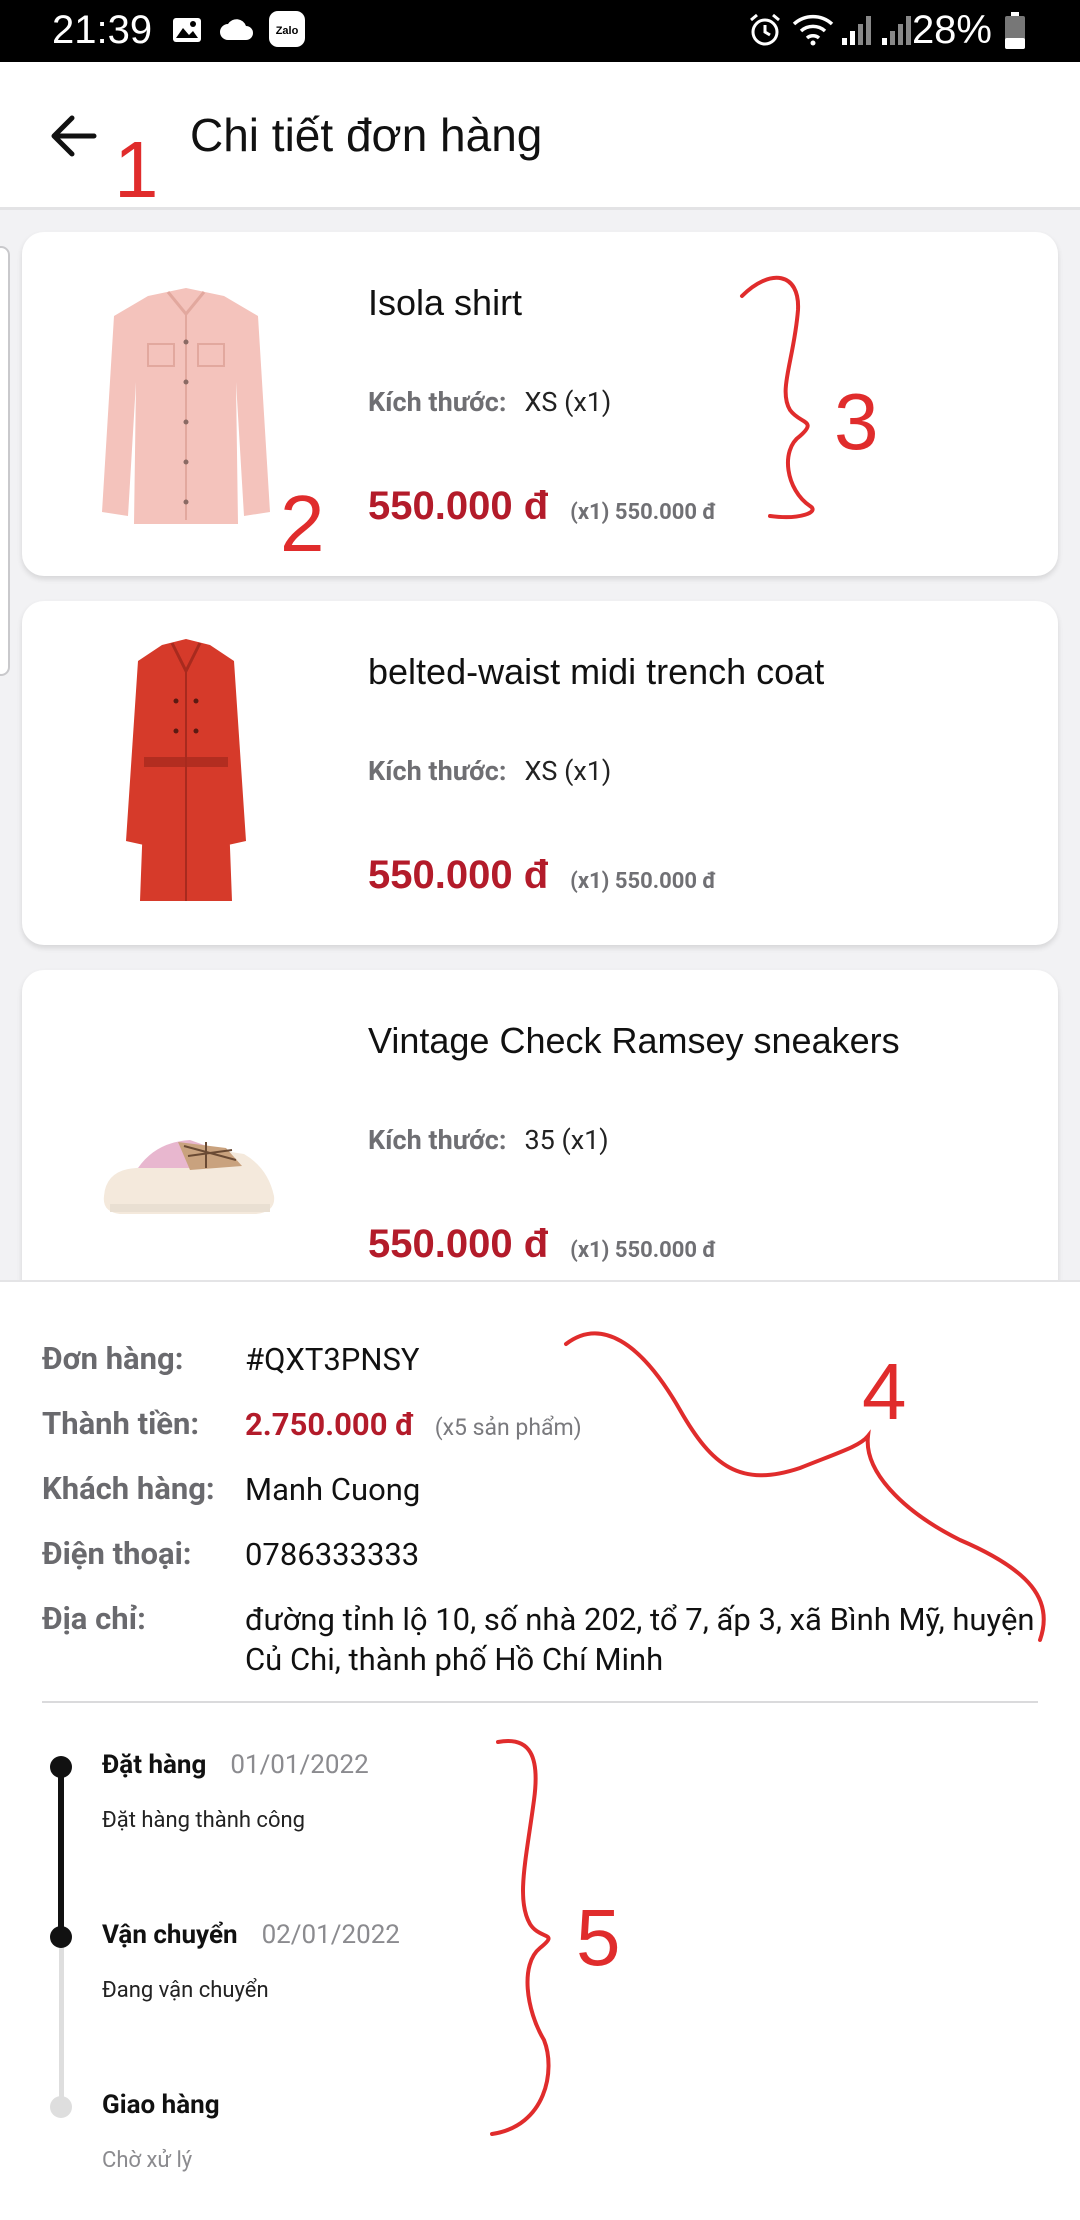 The image size is (1080, 2220). I want to click on timeline-step-shipping: Vận chuyển 02/01/2022 Đang vận chuyển, so click(251, 1961).